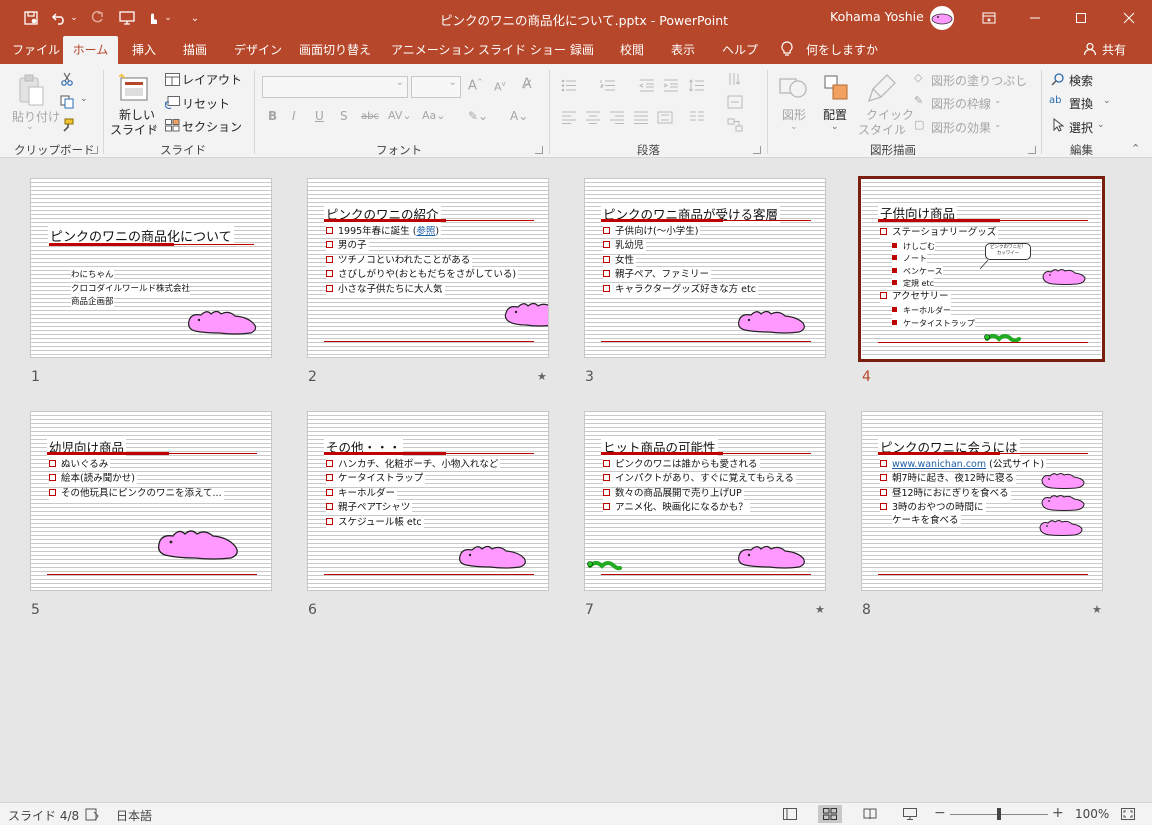 This screenshot has width=1152, height=825. What do you see at coordinates (648, 150) in the screenshot?
I see `paragraph-group-label: 段落` at bounding box center [648, 150].